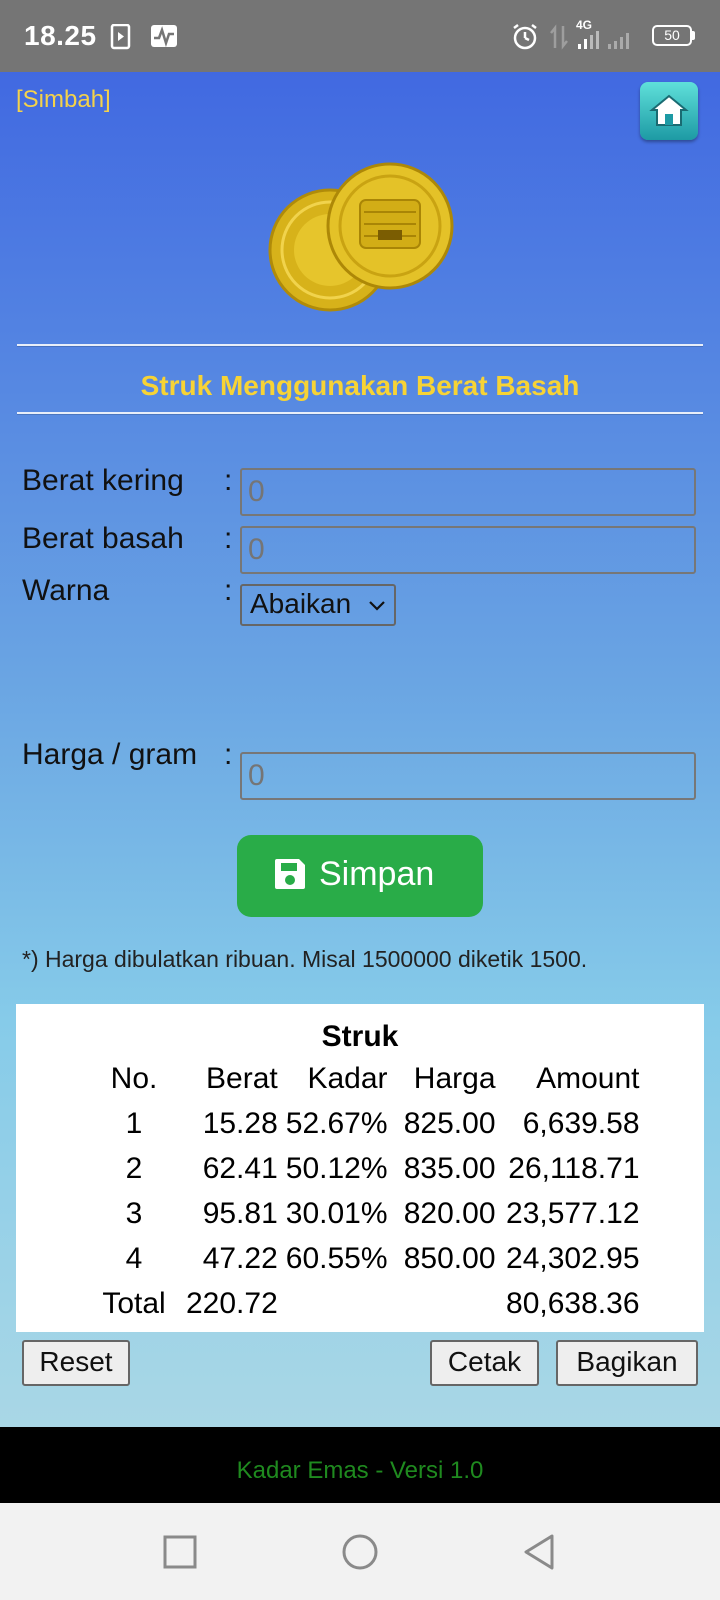  What do you see at coordinates (360, 345) in the screenshot?
I see `divider-top` at bounding box center [360, 345].